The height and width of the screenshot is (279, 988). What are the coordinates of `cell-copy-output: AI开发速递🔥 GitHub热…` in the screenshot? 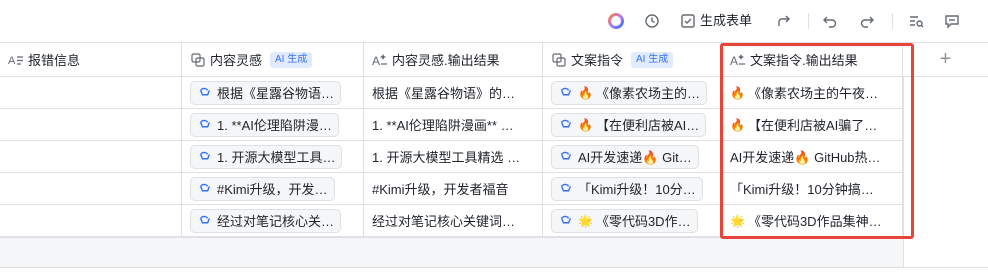 It's located at (812, 157).